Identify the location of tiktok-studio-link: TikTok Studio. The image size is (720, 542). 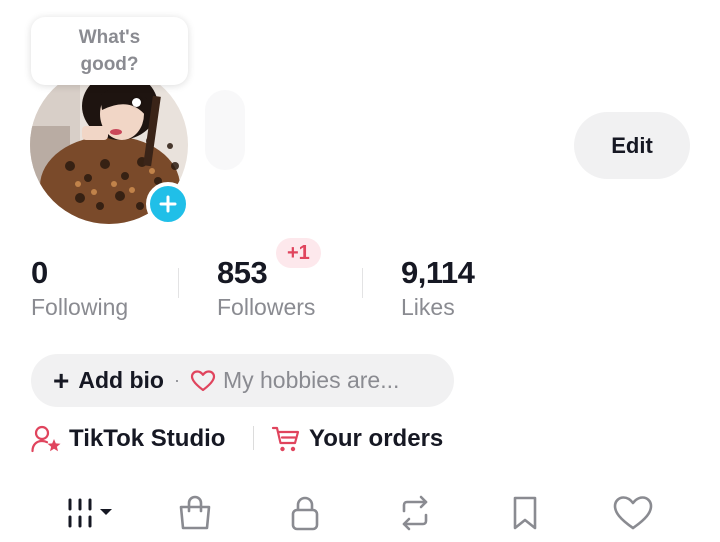
(128, 439).